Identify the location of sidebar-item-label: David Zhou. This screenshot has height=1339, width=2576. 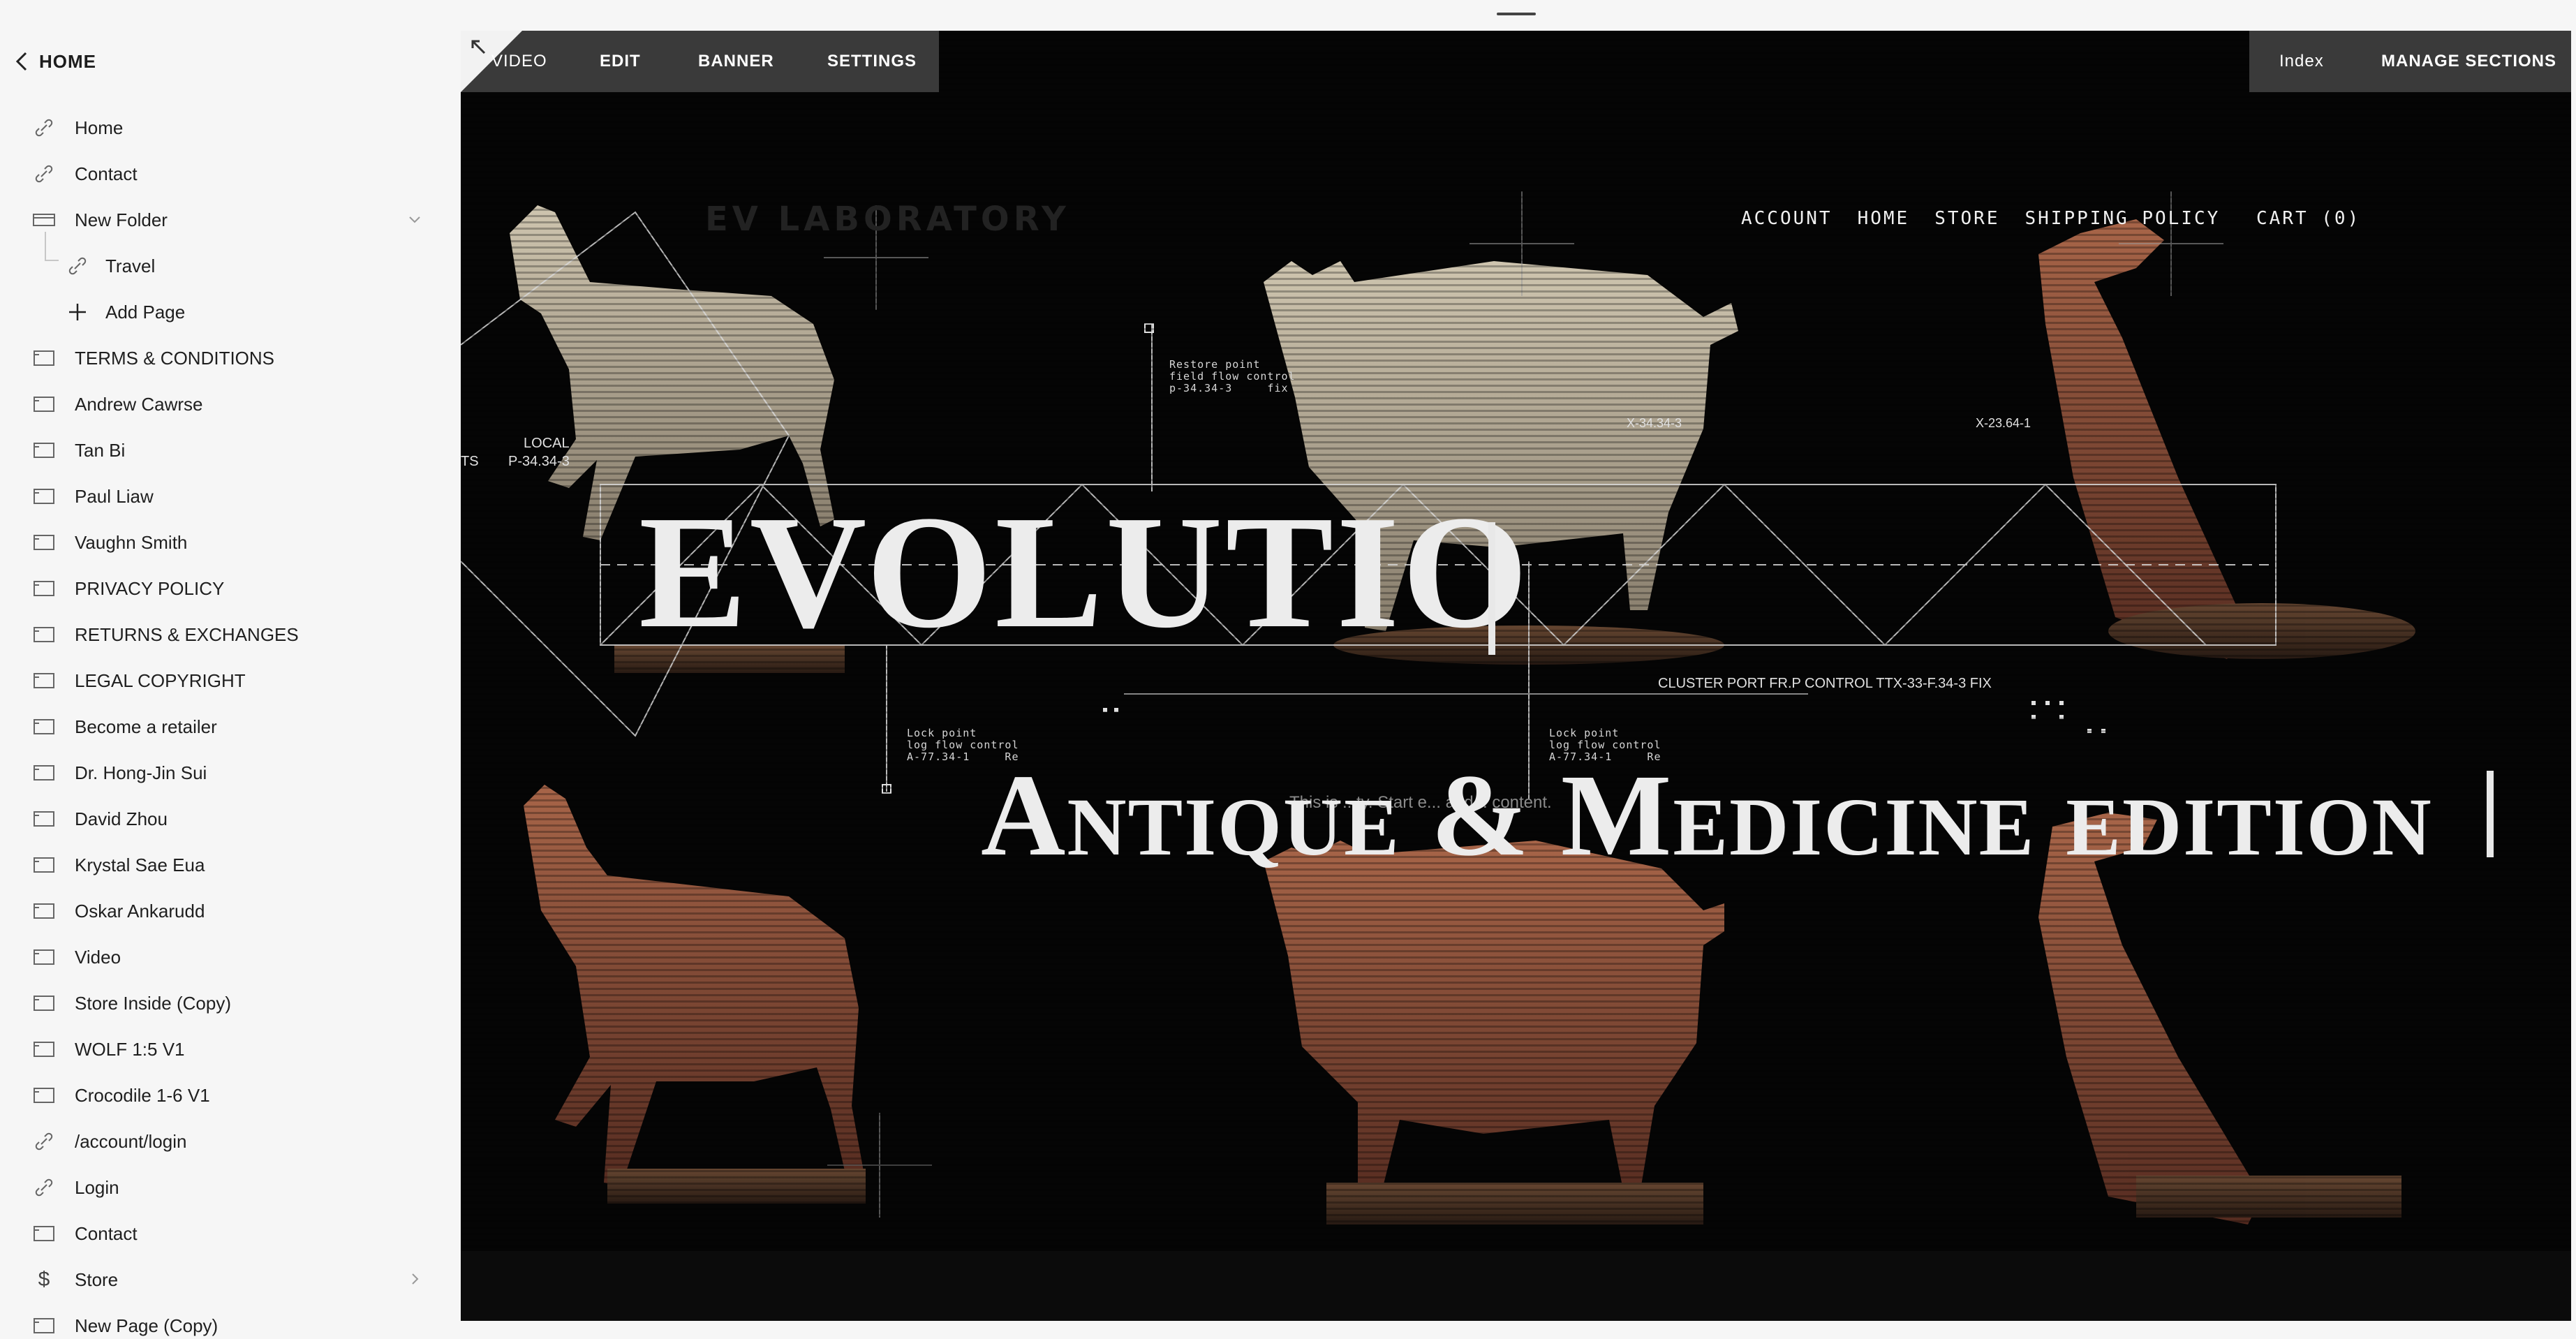
(121, 818).